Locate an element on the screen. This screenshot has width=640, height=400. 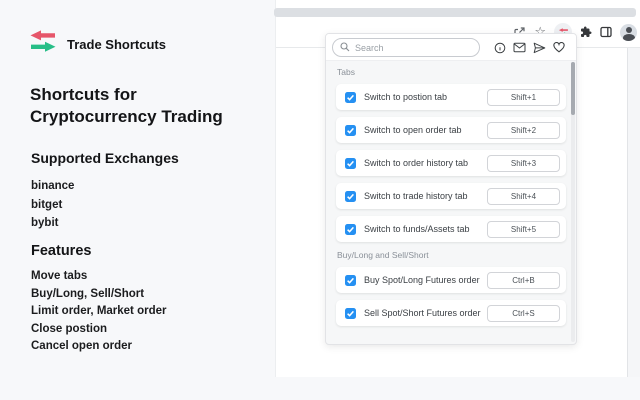
profile-avatar is located at coordinates (628, 32).